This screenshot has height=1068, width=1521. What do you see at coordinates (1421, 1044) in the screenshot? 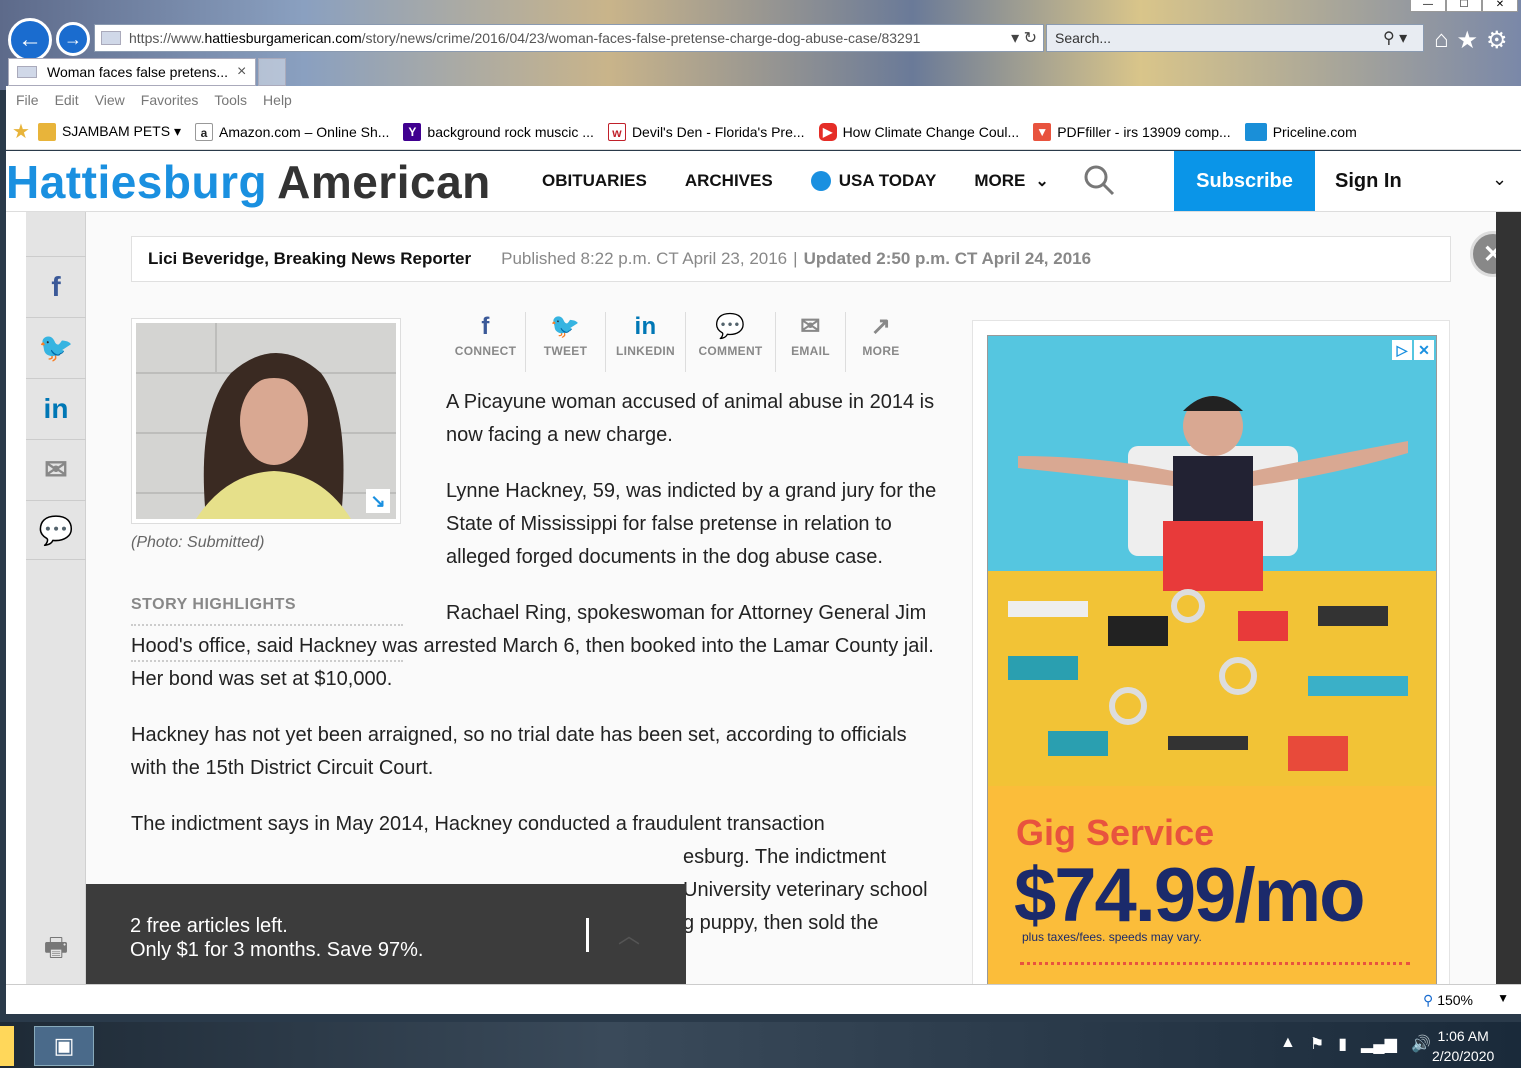
I see `volume-icon: 🔊` at bounding box center [1421, 1044].